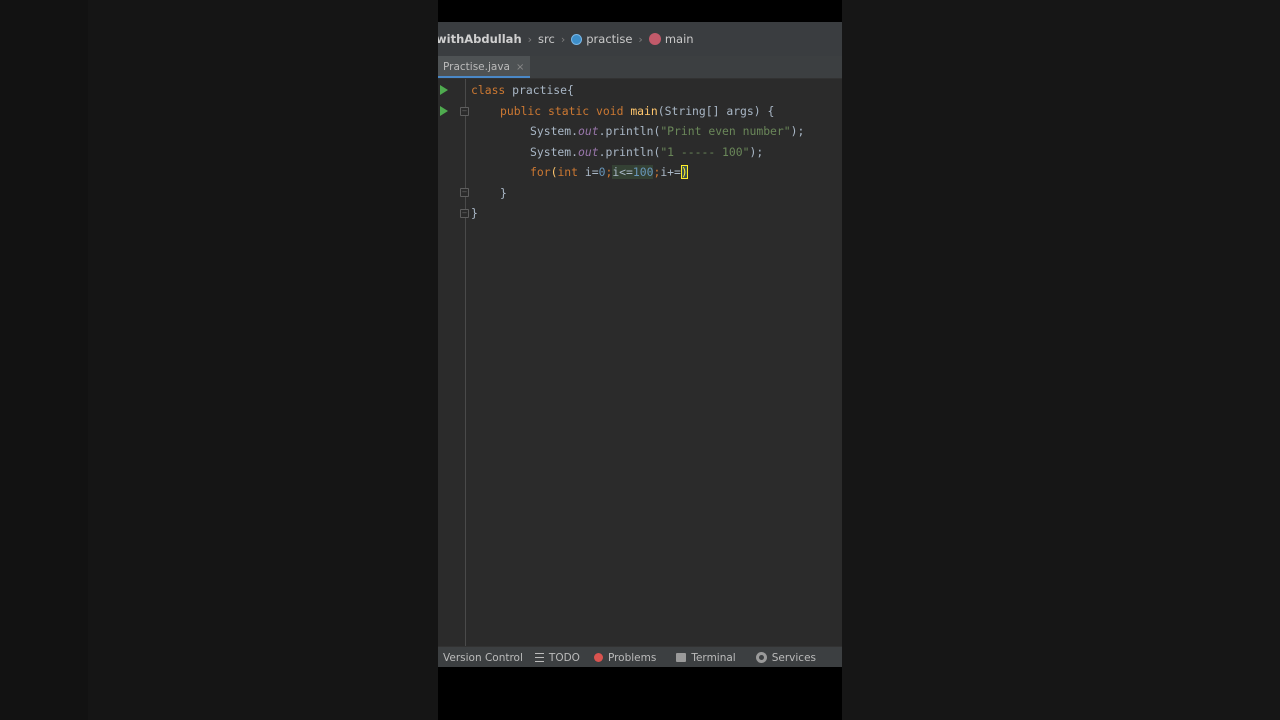  I want to click on problems-label: Problems, so click(632, 657).